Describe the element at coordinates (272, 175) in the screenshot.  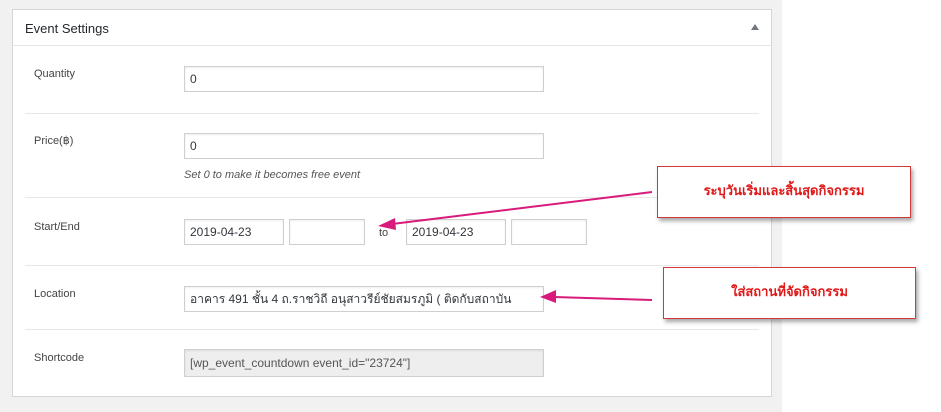
I see `price-hint: Set 0 to make it becomes free event` at that location.